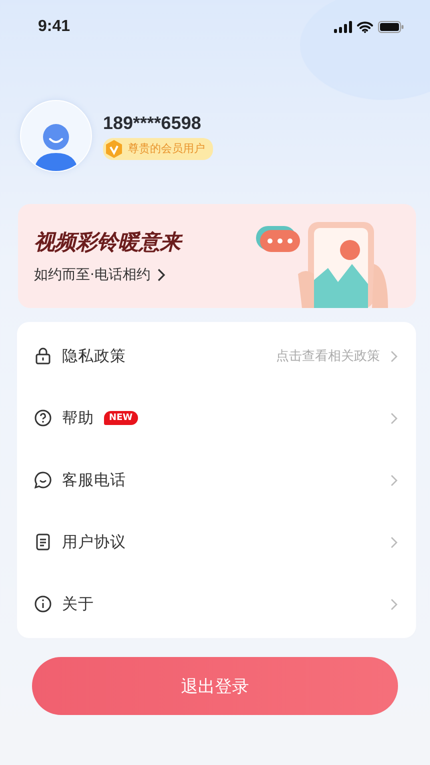  Describe the element at coordinates (92, 275) in the screenshot. I see `banner-subtitle: 如约而至·电话相约` at that location.